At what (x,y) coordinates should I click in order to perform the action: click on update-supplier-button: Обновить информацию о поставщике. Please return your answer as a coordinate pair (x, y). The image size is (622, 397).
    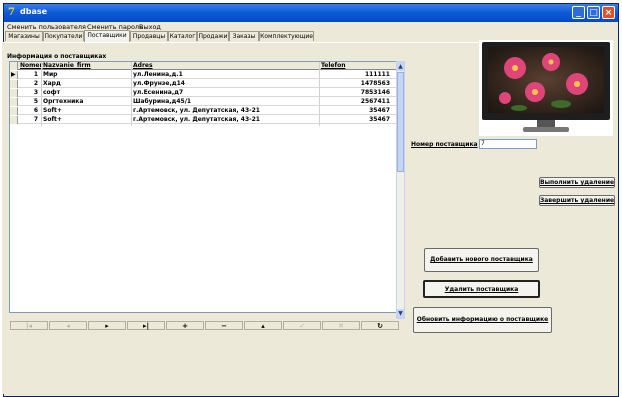
    Looking at the image, I should click on (482, 320).